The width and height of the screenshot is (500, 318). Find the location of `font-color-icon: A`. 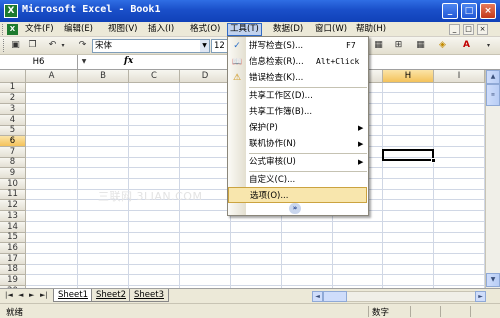

font-color-icon: A is located at coordinates (466, 45).